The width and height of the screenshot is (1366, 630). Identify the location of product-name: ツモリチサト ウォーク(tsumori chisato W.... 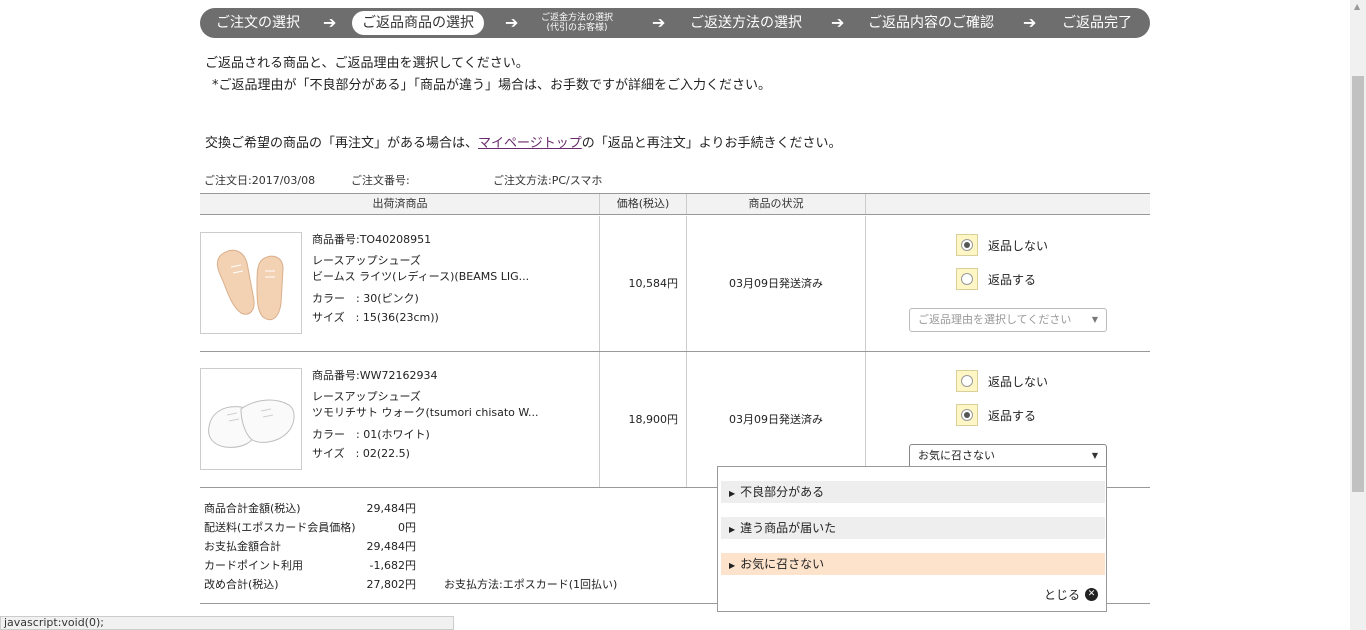
(425, 412).